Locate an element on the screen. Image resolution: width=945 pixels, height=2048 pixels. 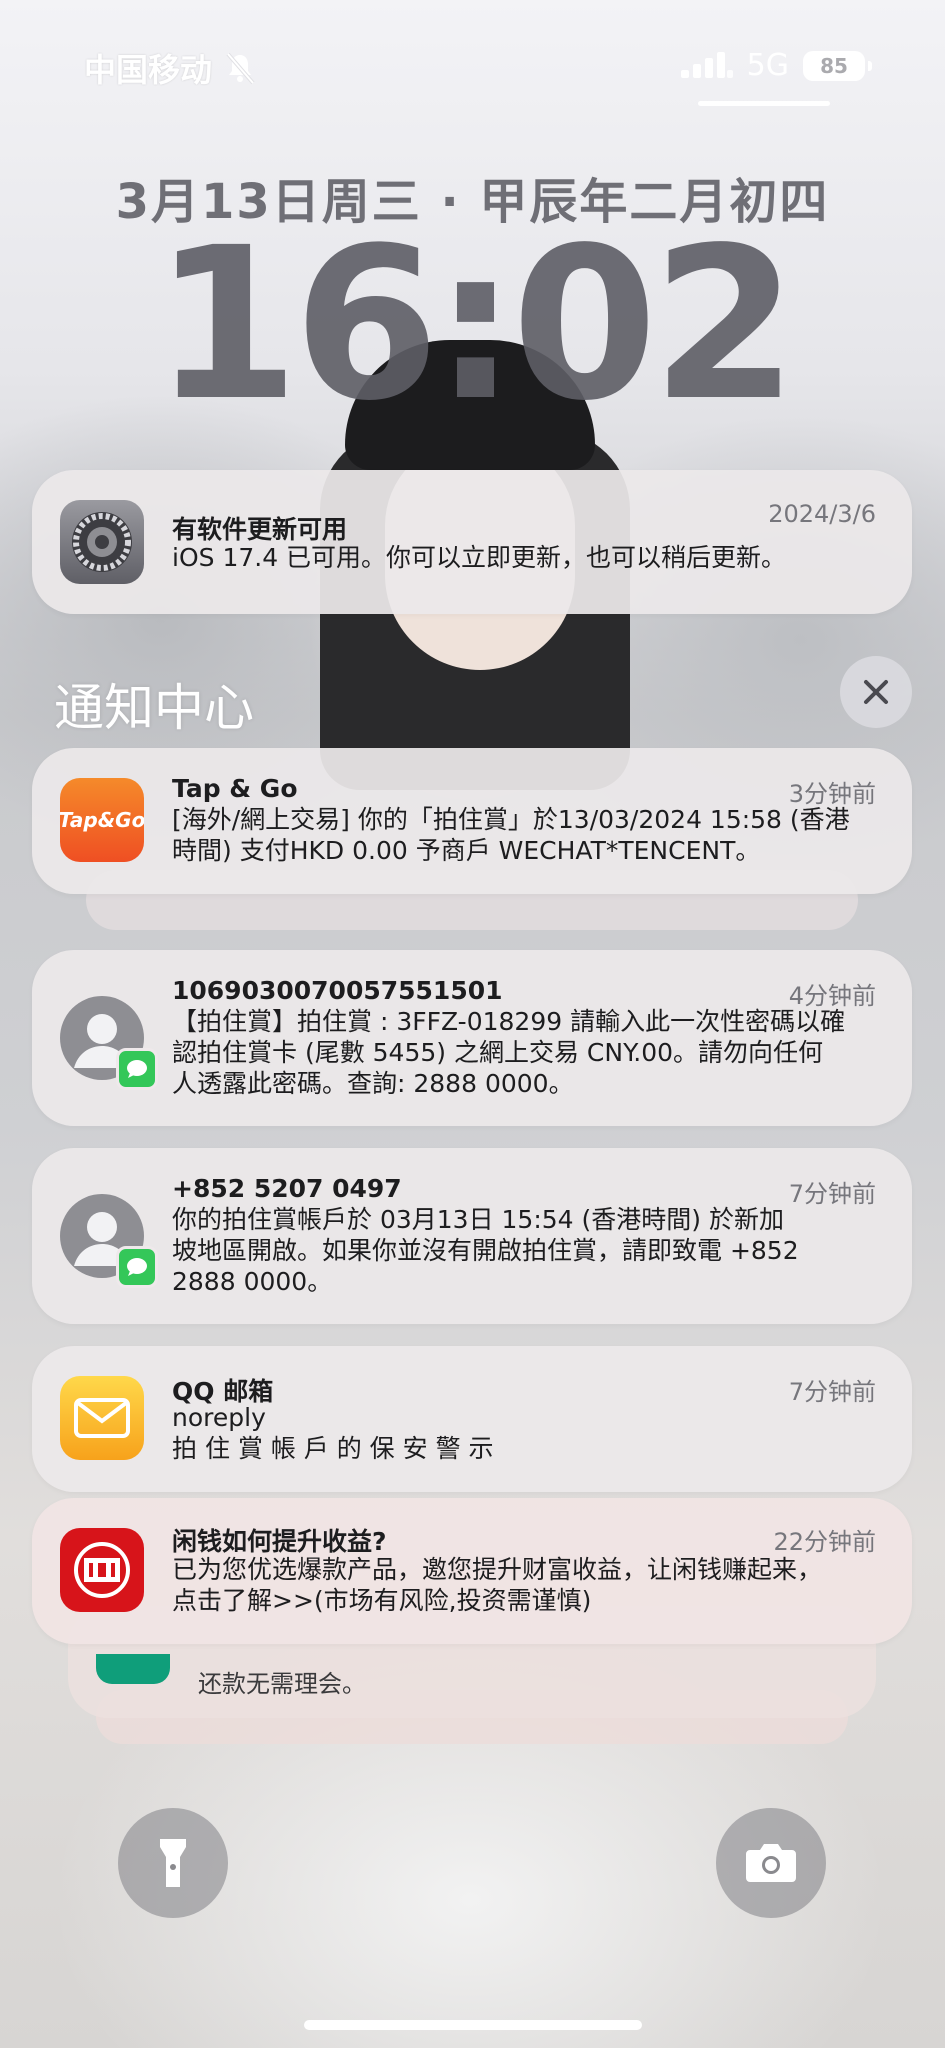
settings-app-icon is located at coordinates (102, 542).